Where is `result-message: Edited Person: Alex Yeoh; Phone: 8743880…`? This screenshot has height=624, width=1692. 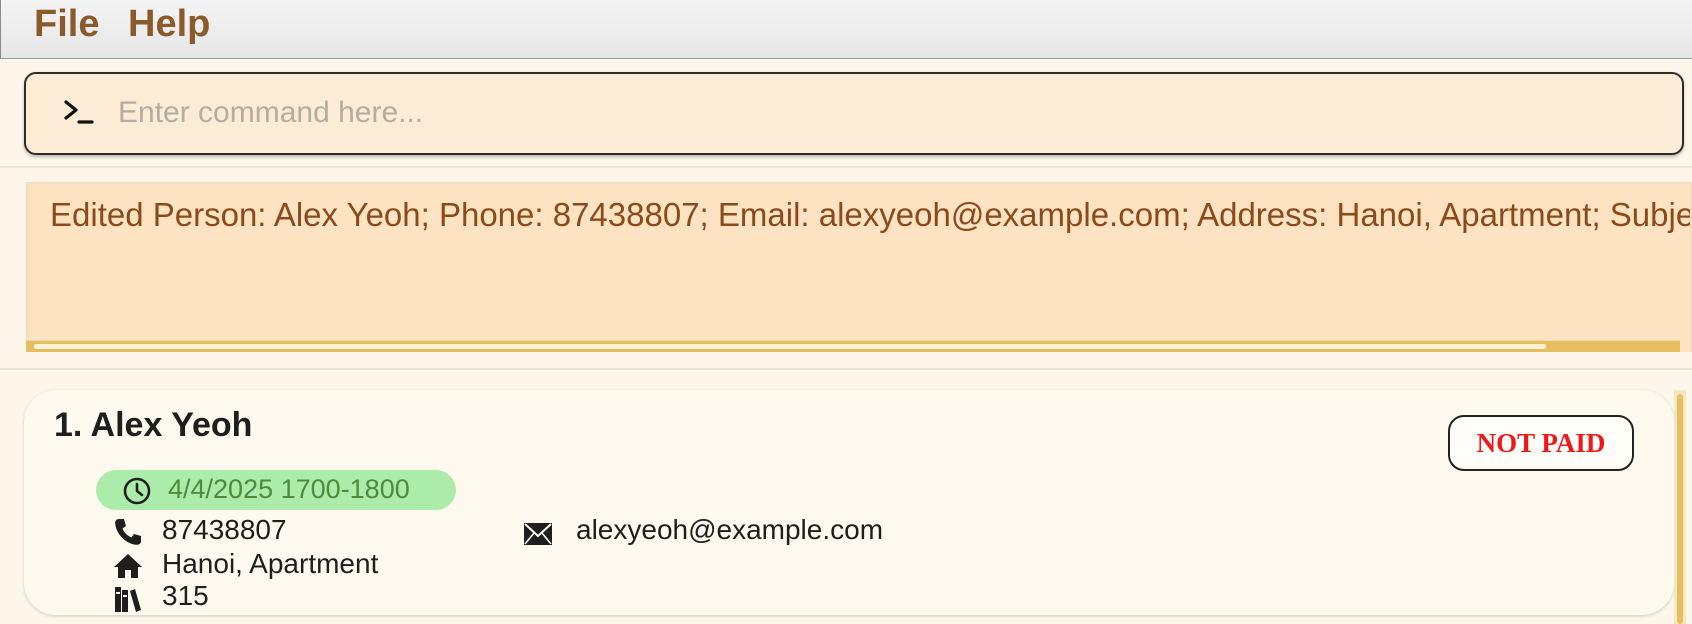 result-message: Edited Person: Alex Yeoh; Phone: 8743880… is located at coordinates (871, 214).